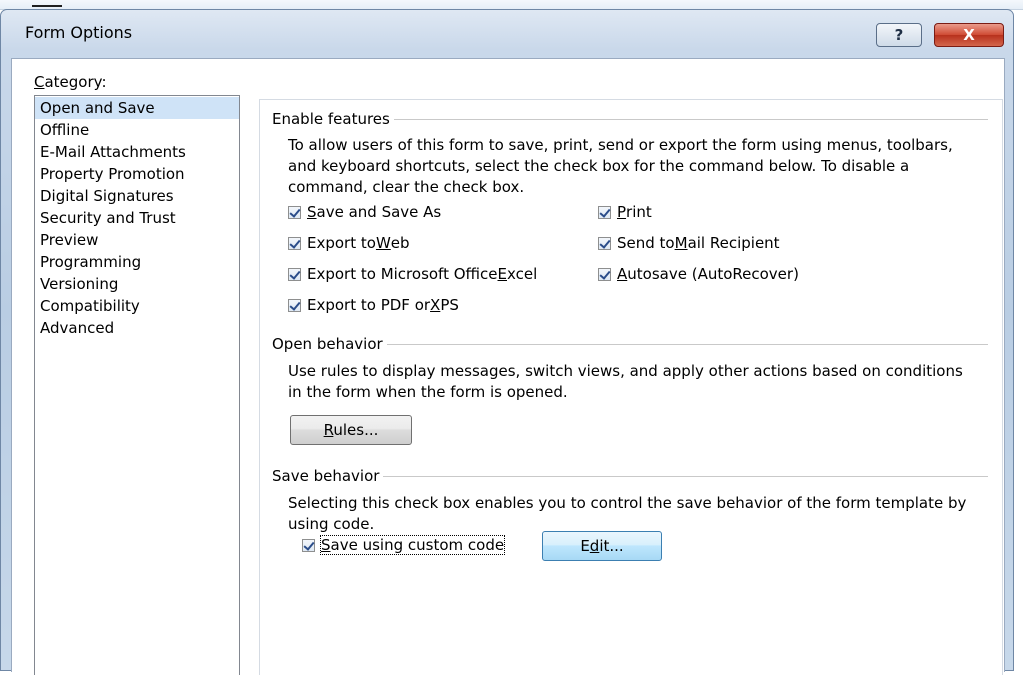  I want to click on help-icon: ?, so click(899, 35).